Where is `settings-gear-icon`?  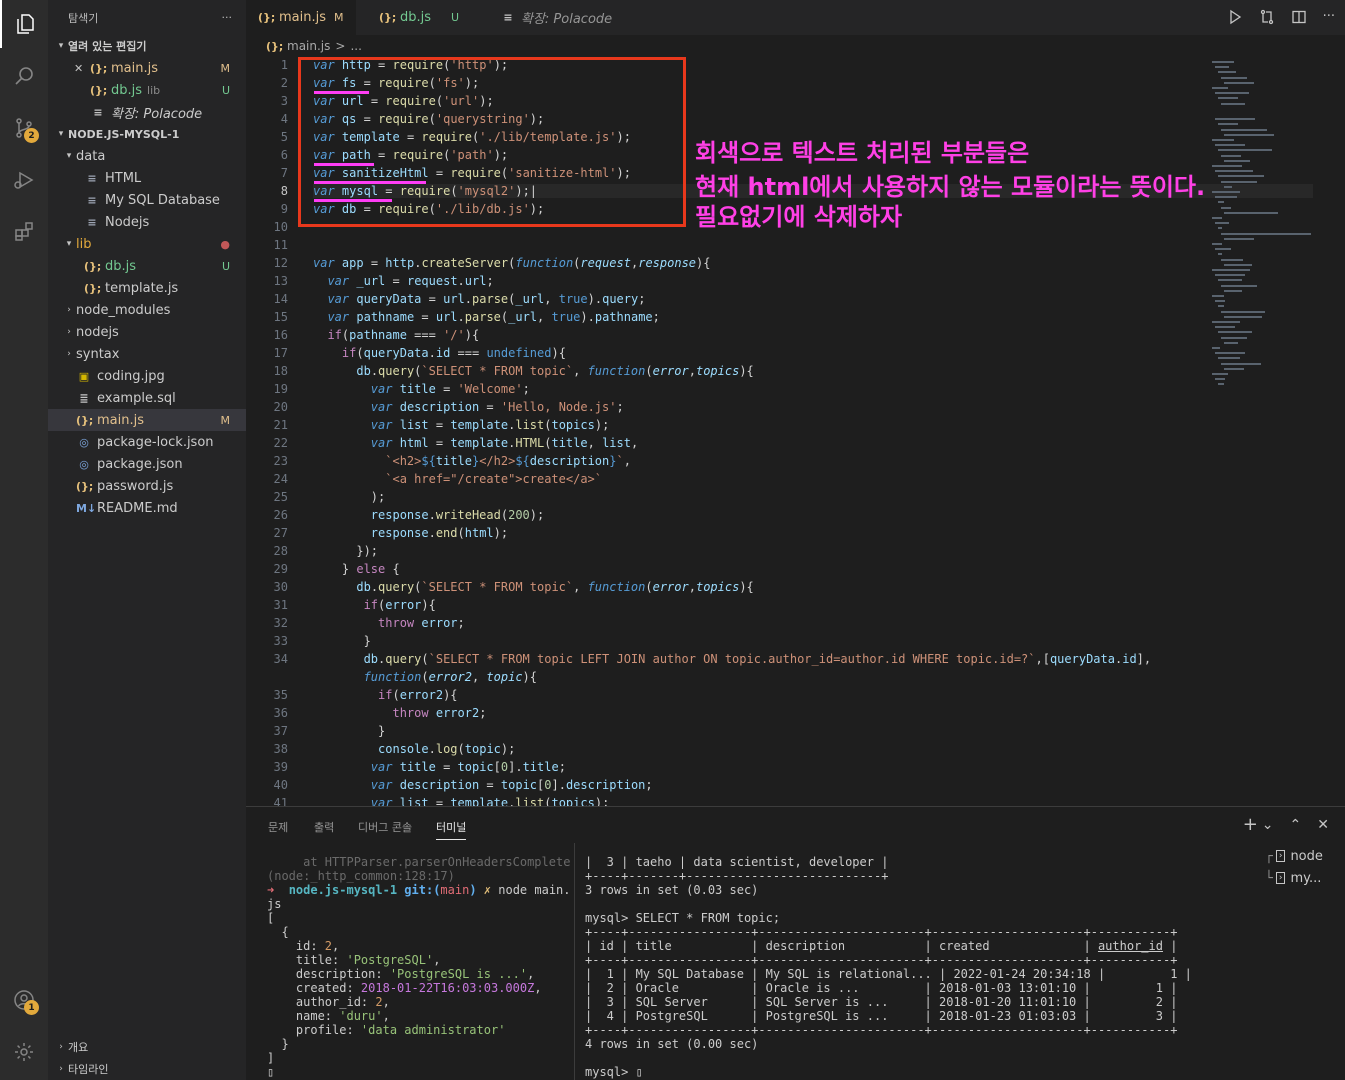 settings-gear-icon is located at coordinates (24, 1052).